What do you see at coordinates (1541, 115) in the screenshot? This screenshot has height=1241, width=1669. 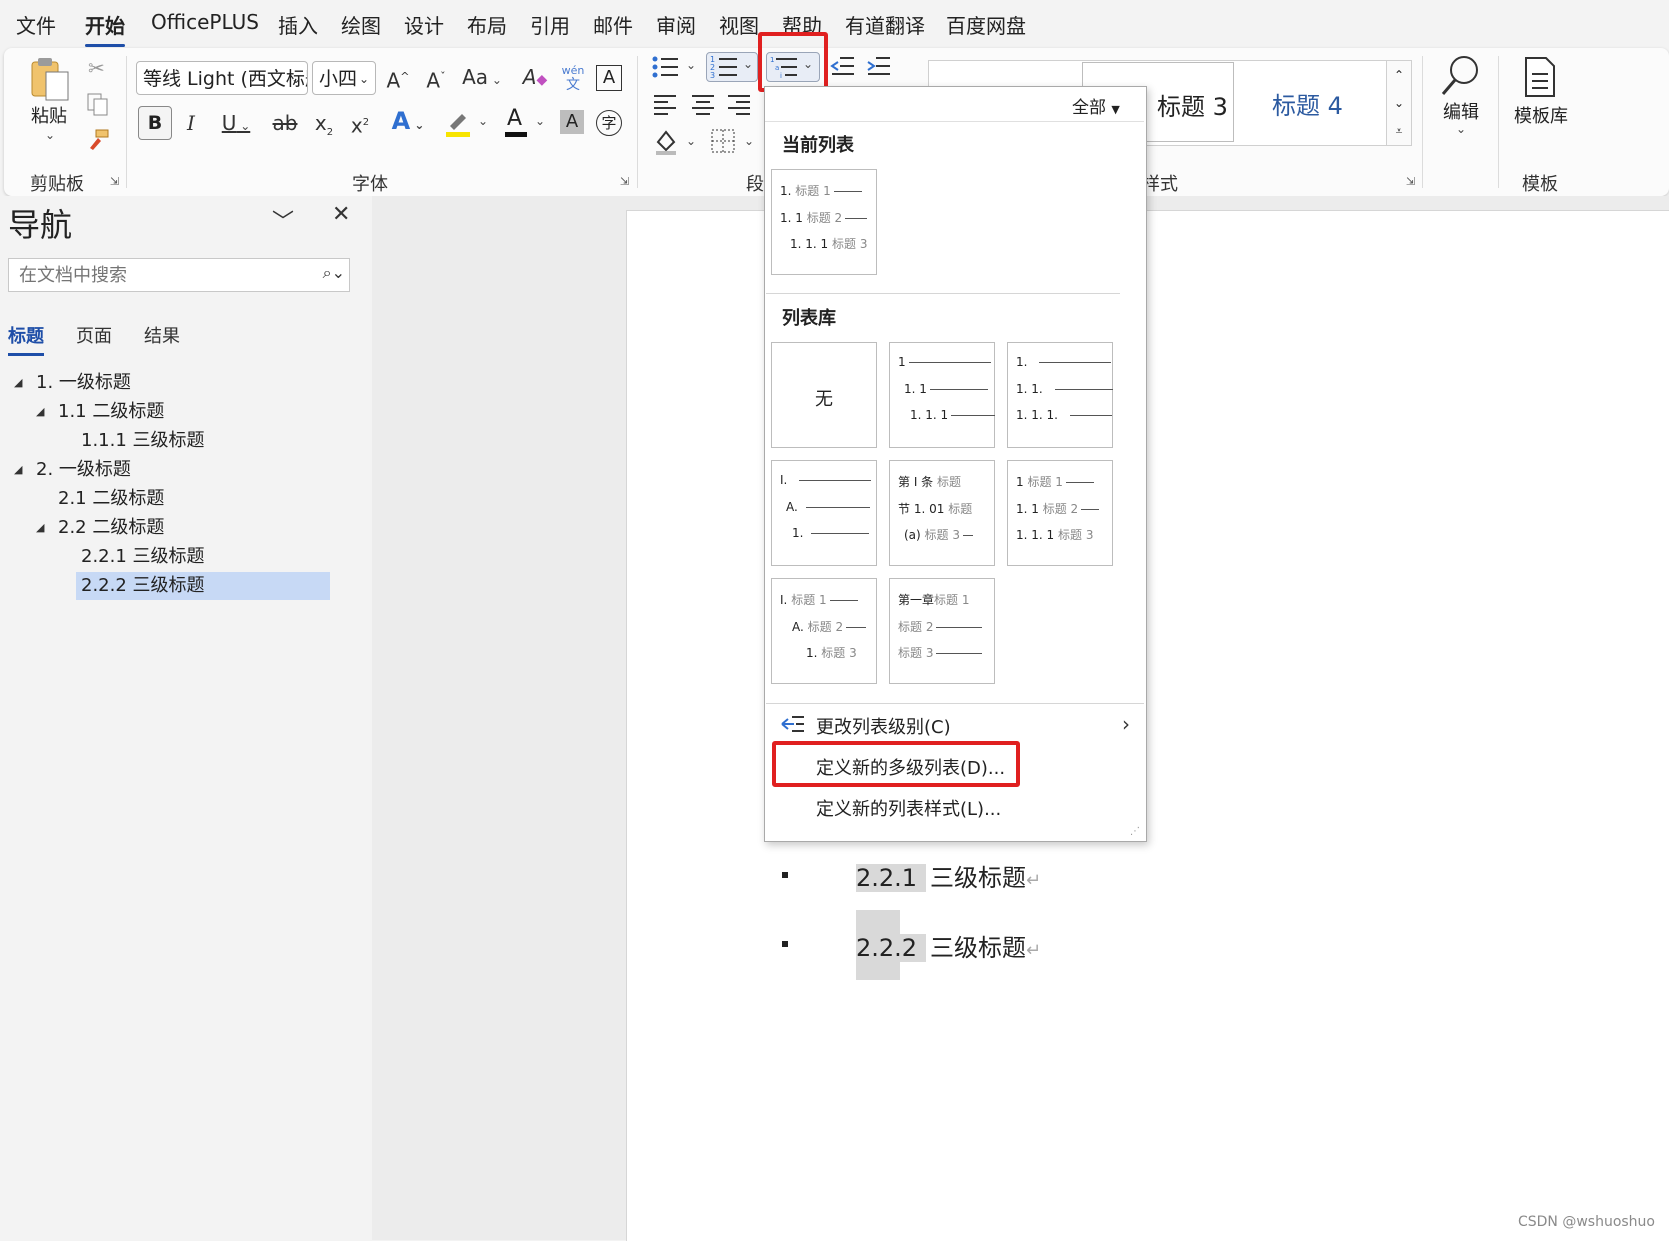 I see `template-library-button: 模板库` at bounding box center [1541, 115].